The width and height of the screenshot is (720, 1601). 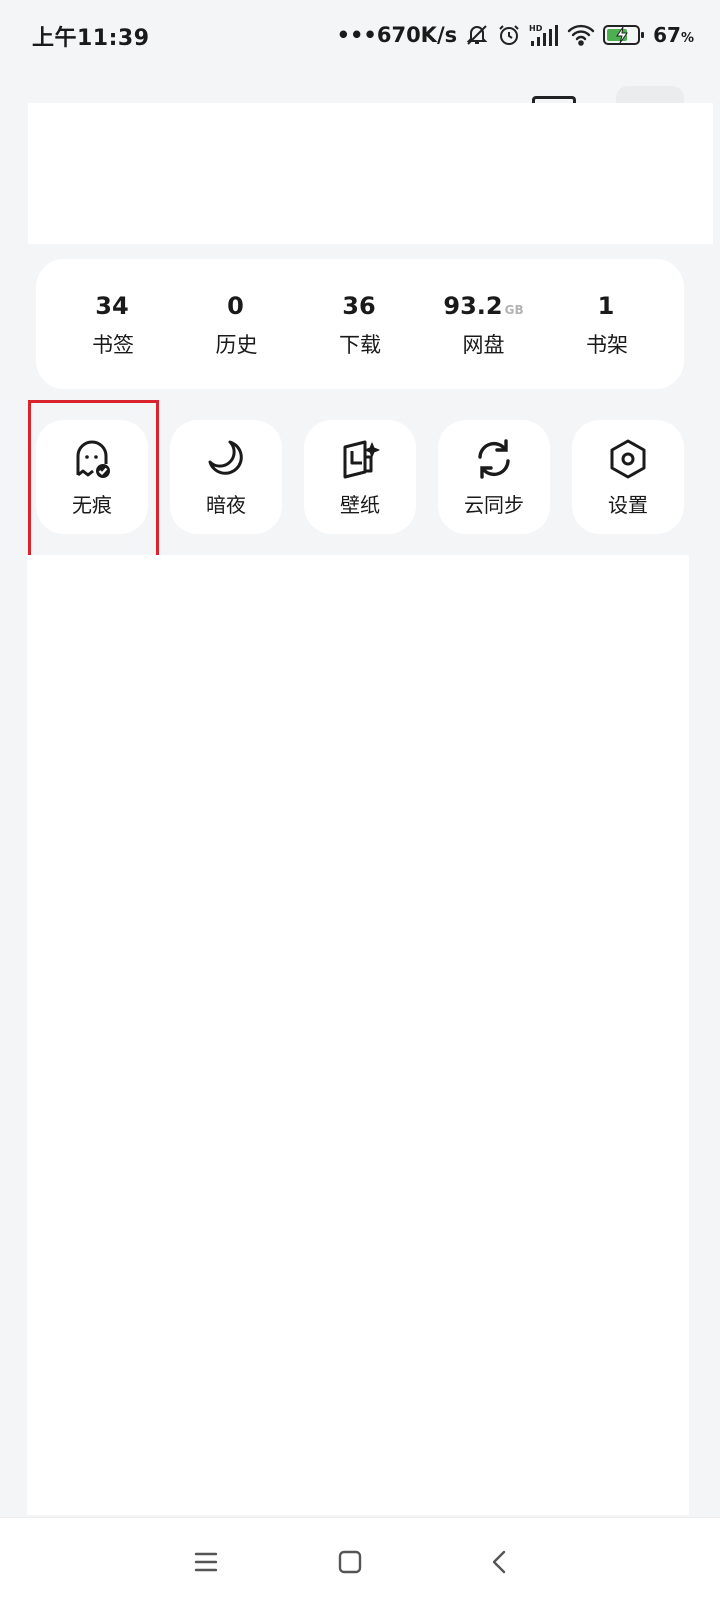 What do you see at coordinates (581, 35) in the screenshot?
I see `wifi-icon` at bounding box center [581, 35].